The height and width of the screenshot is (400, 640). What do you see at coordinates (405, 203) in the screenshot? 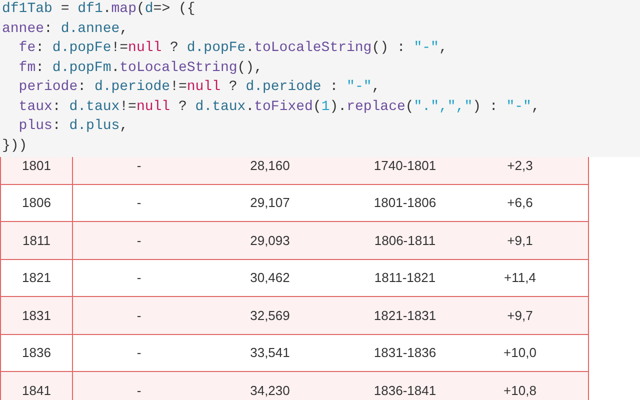
I see `table-cell-text: 1801-1806` at bounding box center [405, 203].